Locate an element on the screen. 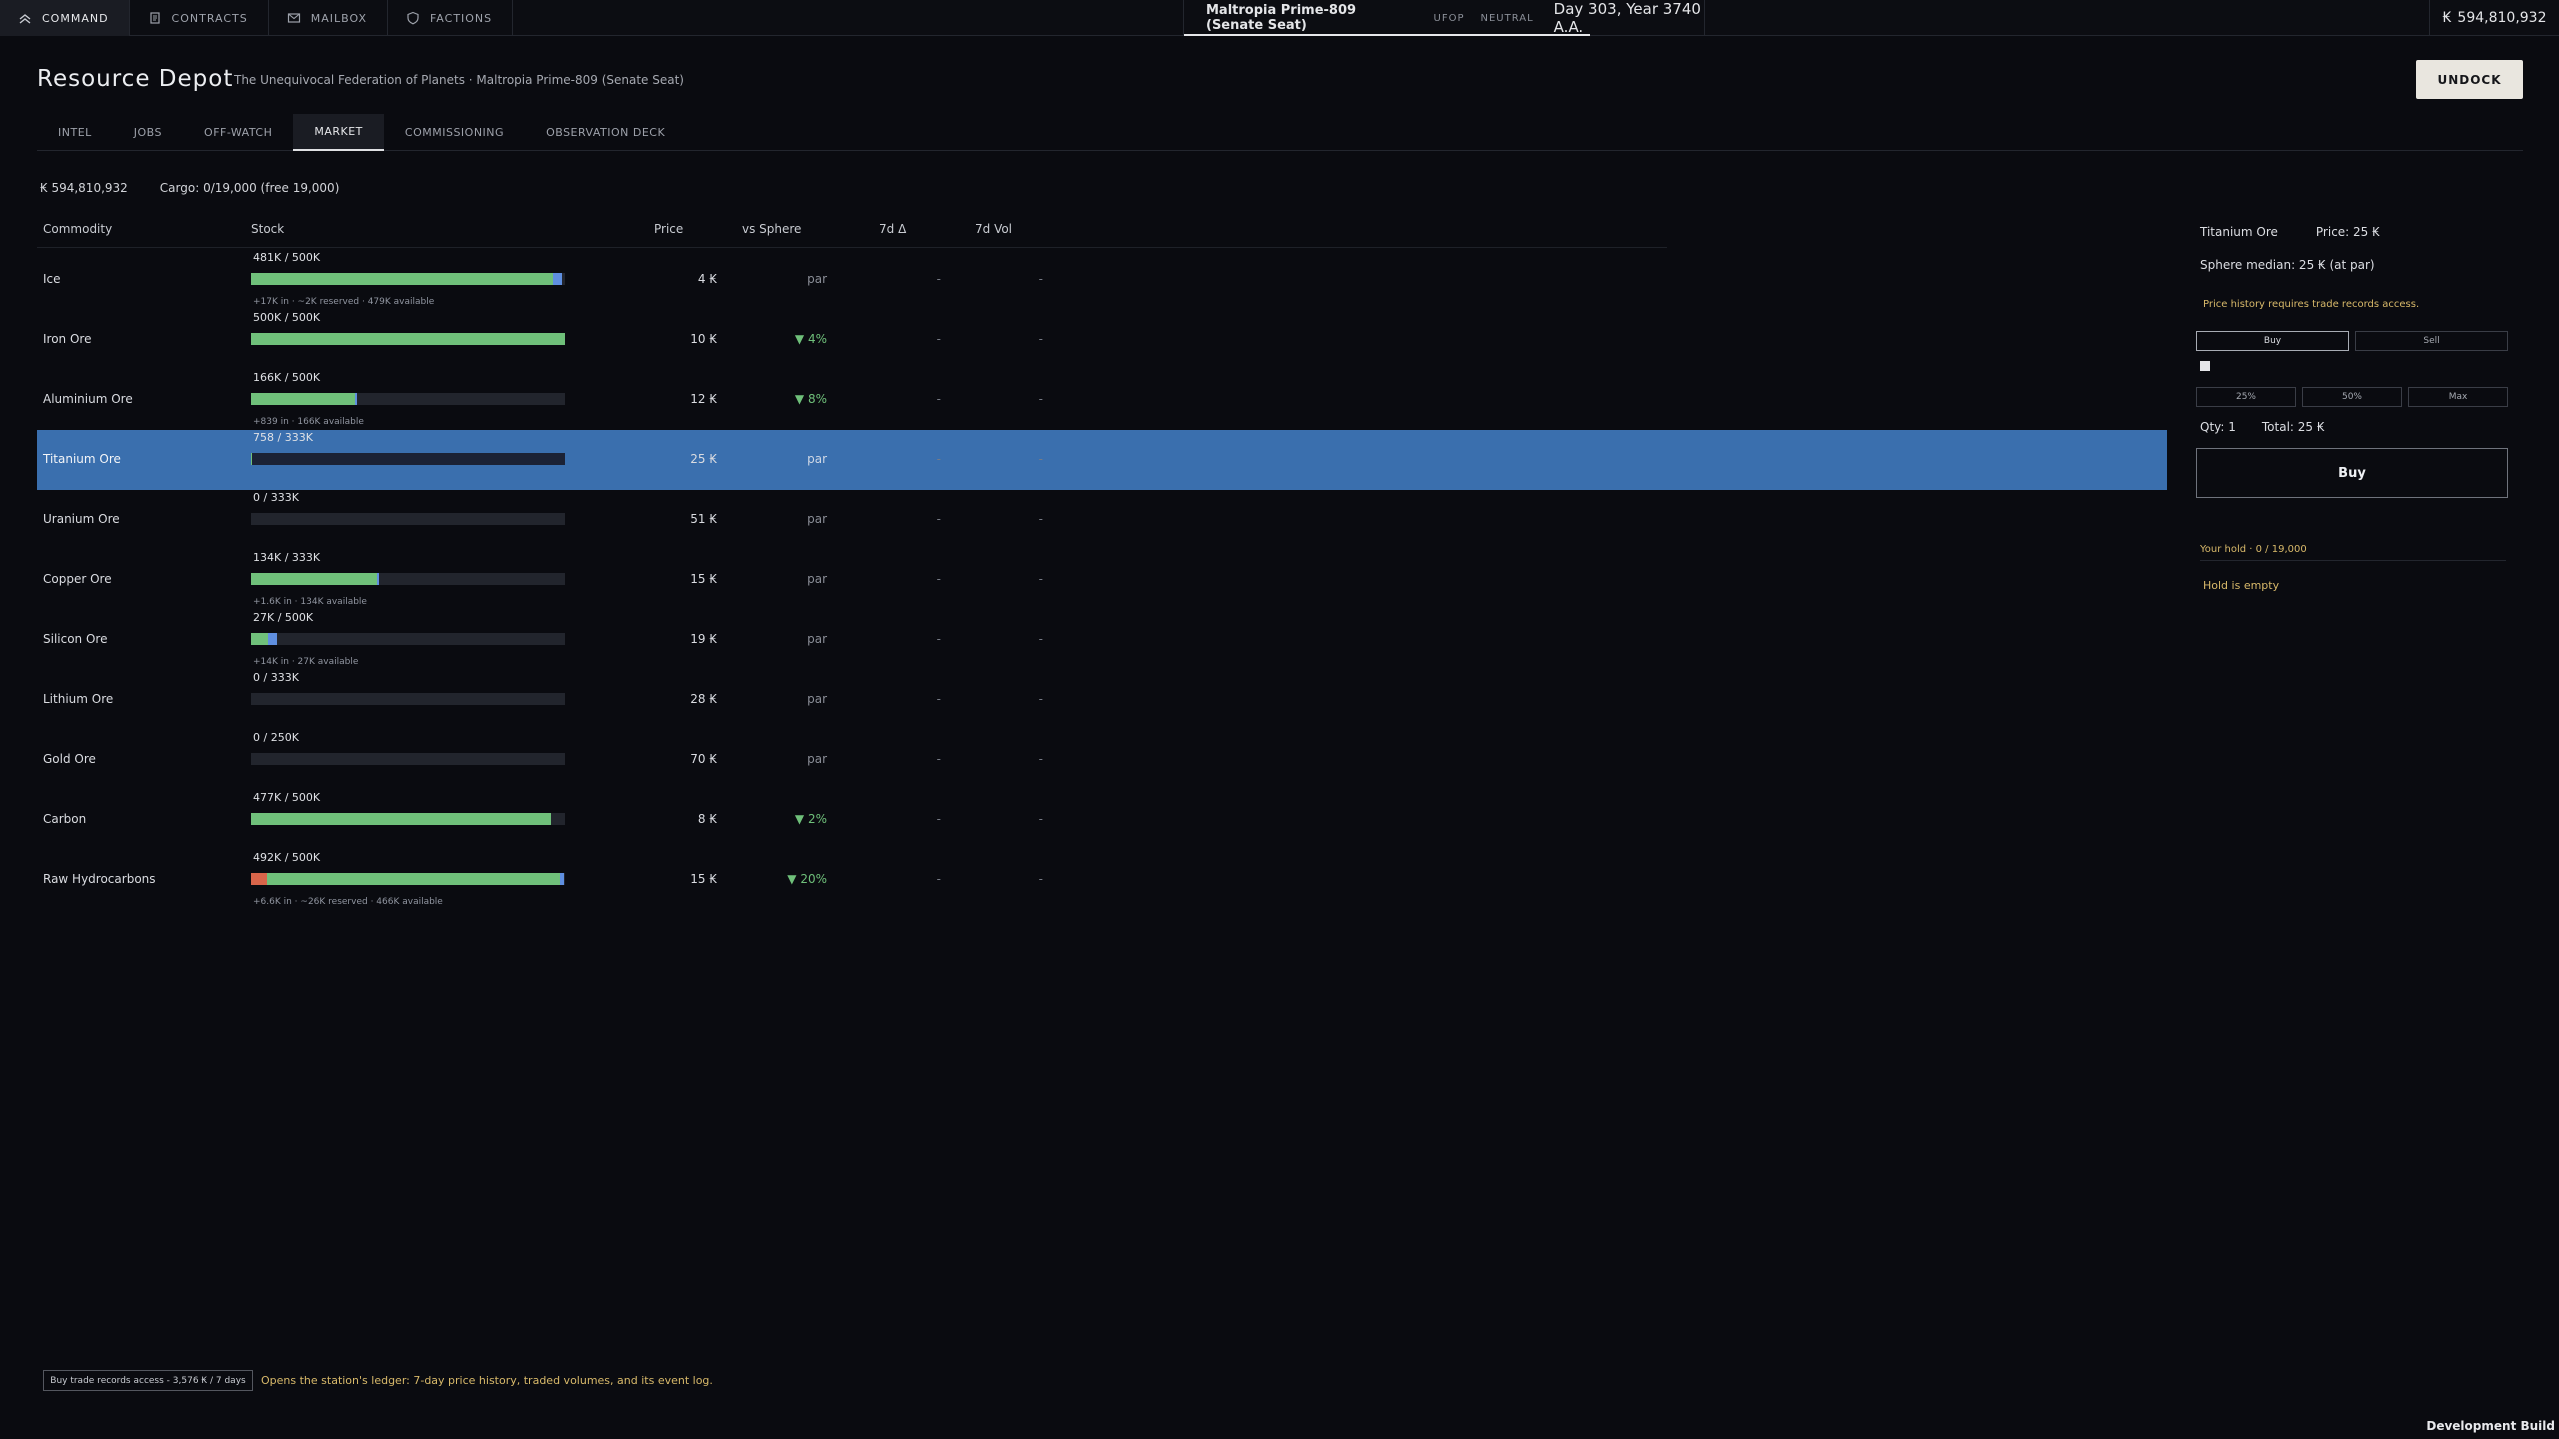 This screenshot has height=1439, width=2559. nav-factions-label: FACTIONS is located at coordinates (461, 18).